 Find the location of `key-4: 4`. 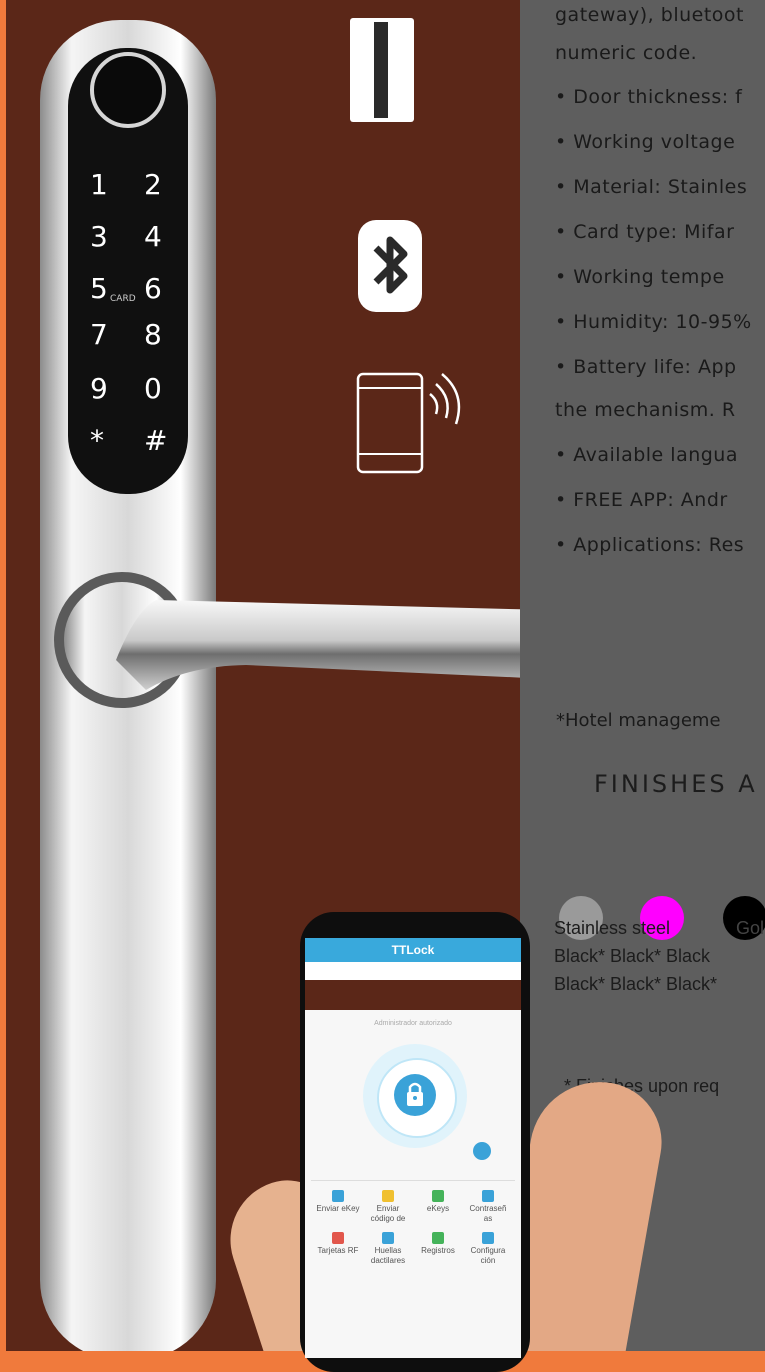

key-4: 4 is located at coordinates (153, 236).